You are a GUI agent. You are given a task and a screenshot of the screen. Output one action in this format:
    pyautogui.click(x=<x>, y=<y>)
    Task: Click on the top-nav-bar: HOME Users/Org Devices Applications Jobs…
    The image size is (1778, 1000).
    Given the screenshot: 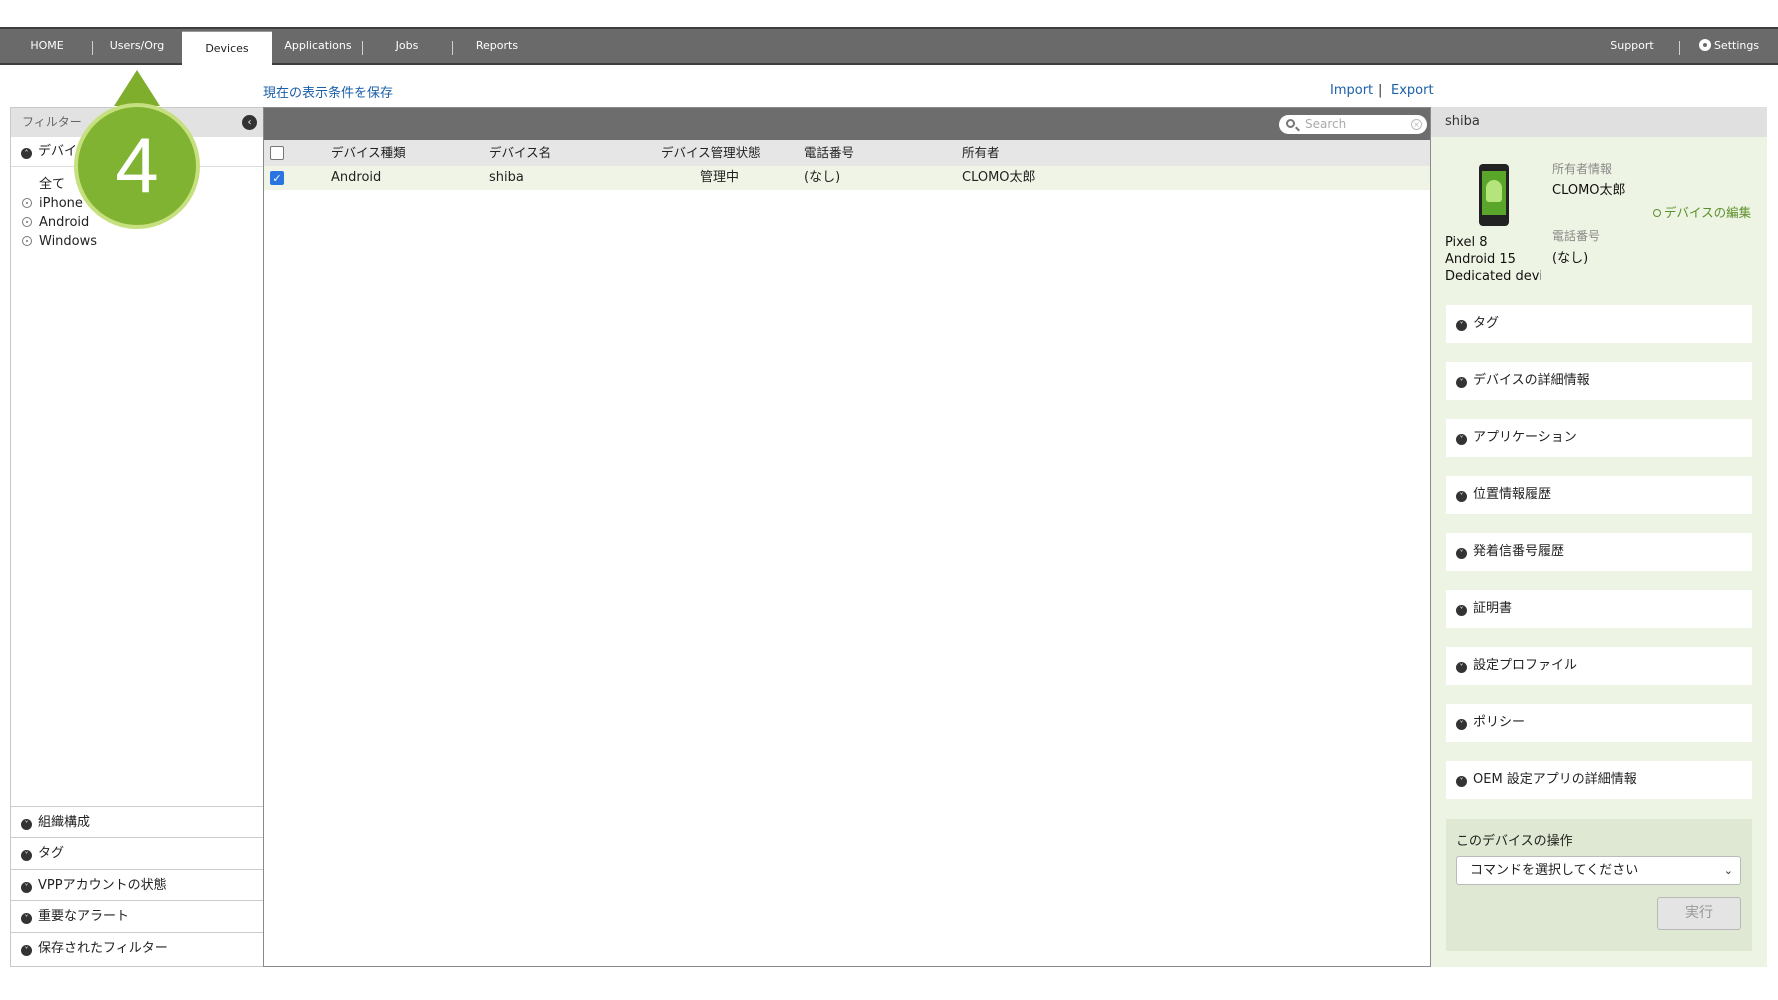 What is the action you would take?
    pyautogui.click(x=889, y=47)
    